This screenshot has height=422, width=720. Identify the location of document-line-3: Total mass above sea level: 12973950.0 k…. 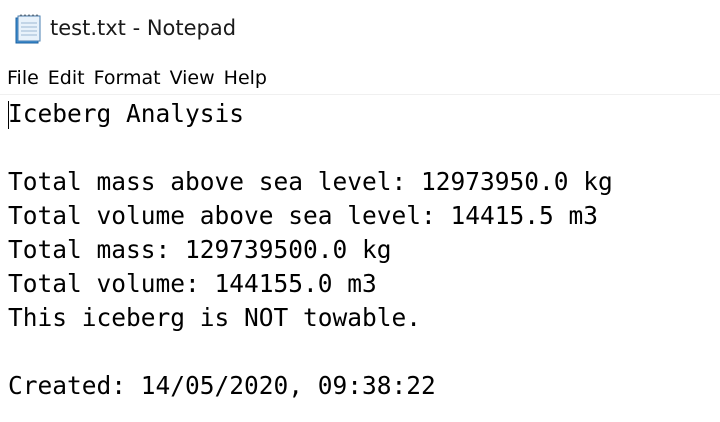
(310, 181).